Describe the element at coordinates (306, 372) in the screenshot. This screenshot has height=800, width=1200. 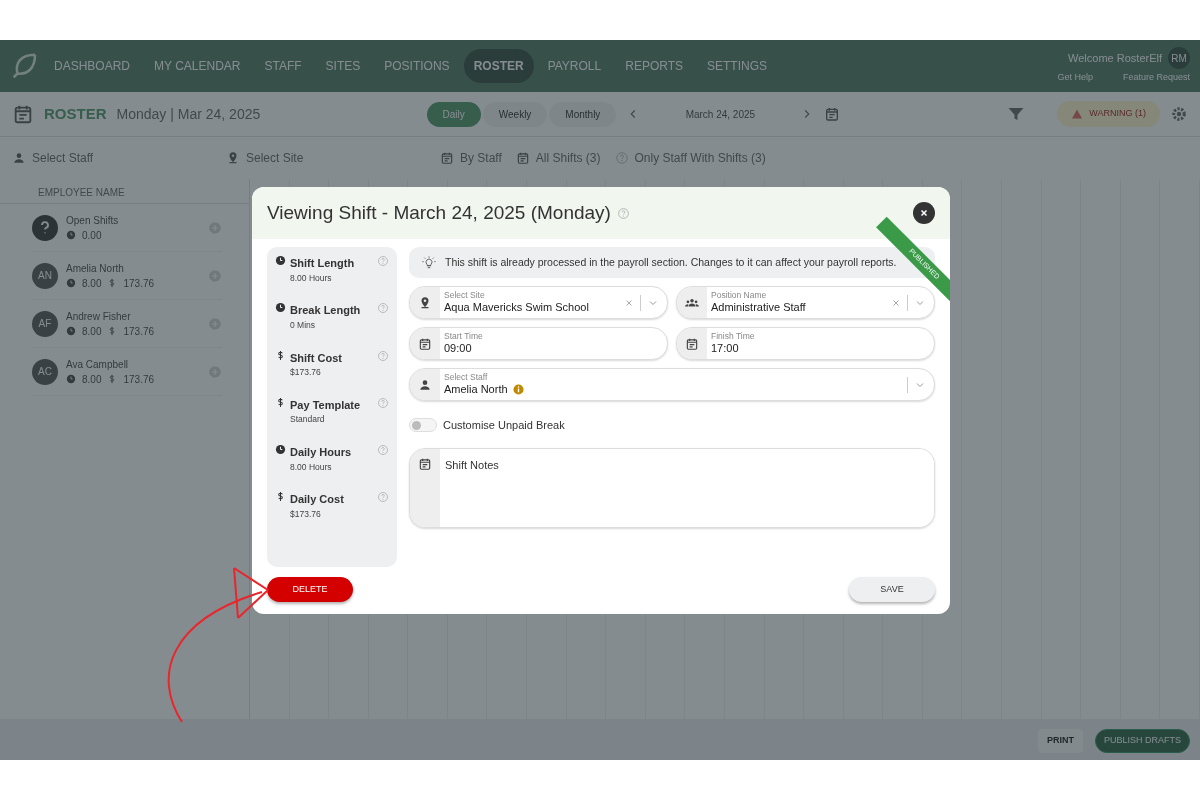
I see `stat-value: $173.76` at that location.